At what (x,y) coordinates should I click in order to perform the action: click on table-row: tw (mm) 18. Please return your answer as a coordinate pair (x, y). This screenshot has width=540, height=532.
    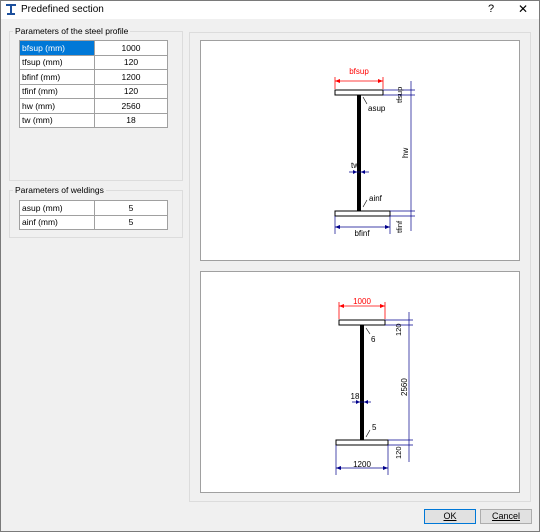
    Looking at the image, I should click on (93, 120).